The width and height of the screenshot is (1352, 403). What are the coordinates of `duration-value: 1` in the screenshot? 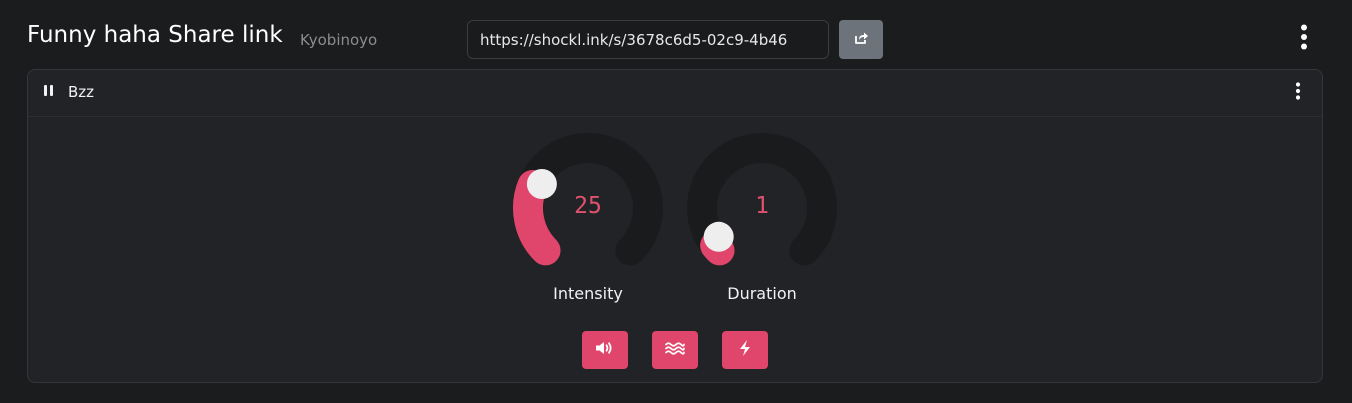 It's located at (762, 206).